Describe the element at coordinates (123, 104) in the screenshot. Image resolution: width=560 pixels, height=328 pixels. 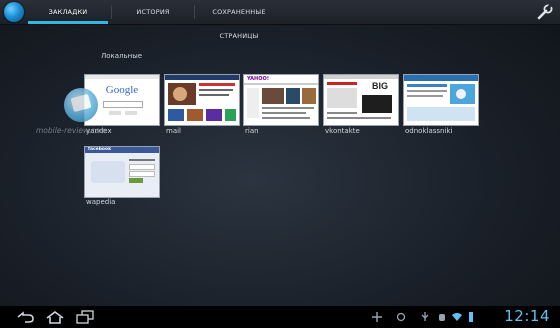
I see `thumb-search-box` at that location.